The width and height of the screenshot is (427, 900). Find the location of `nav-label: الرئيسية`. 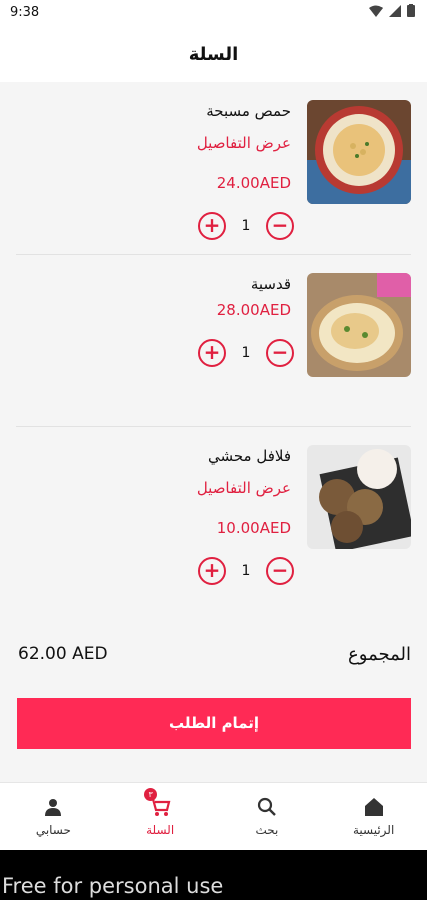

nav-label: الرئيسية is located at coordinates (373, 830).